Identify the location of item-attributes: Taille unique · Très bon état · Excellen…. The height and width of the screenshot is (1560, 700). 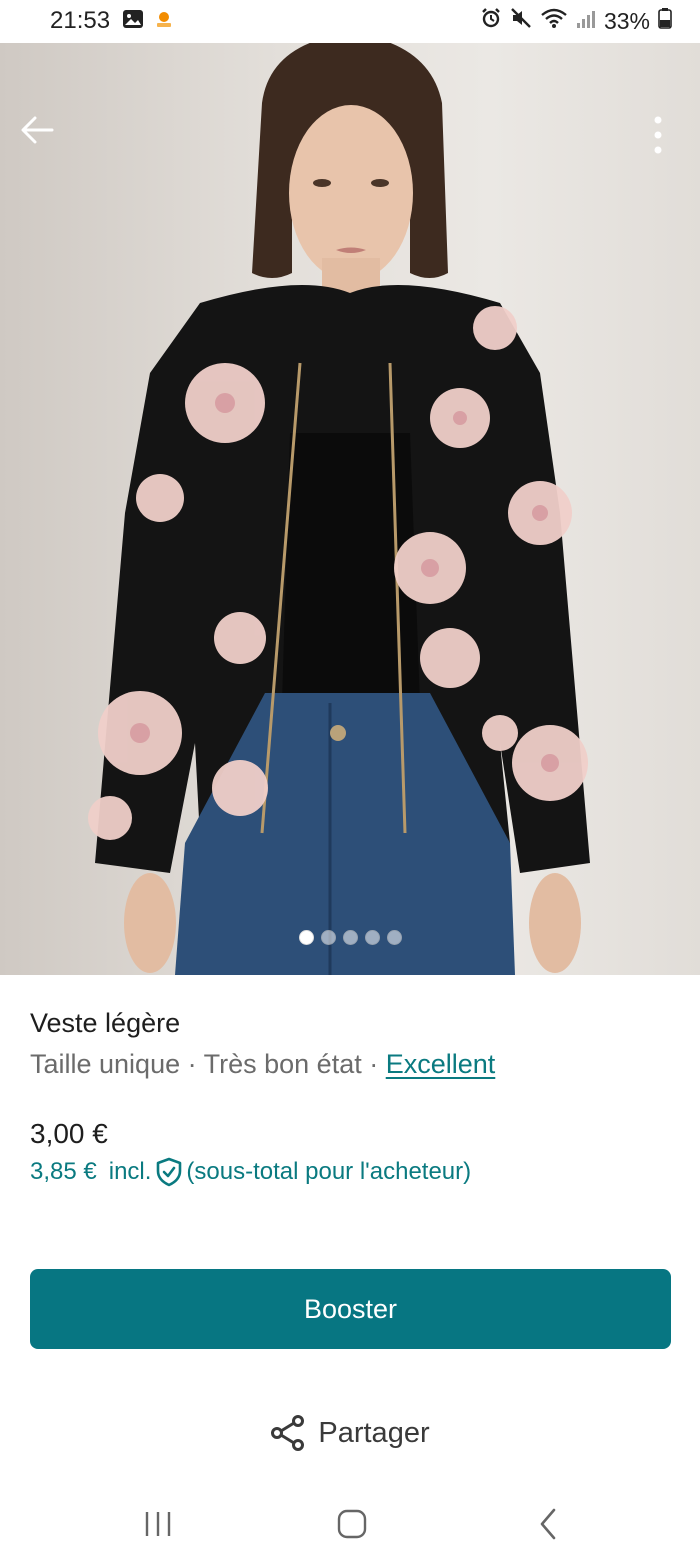
(262, 1064).